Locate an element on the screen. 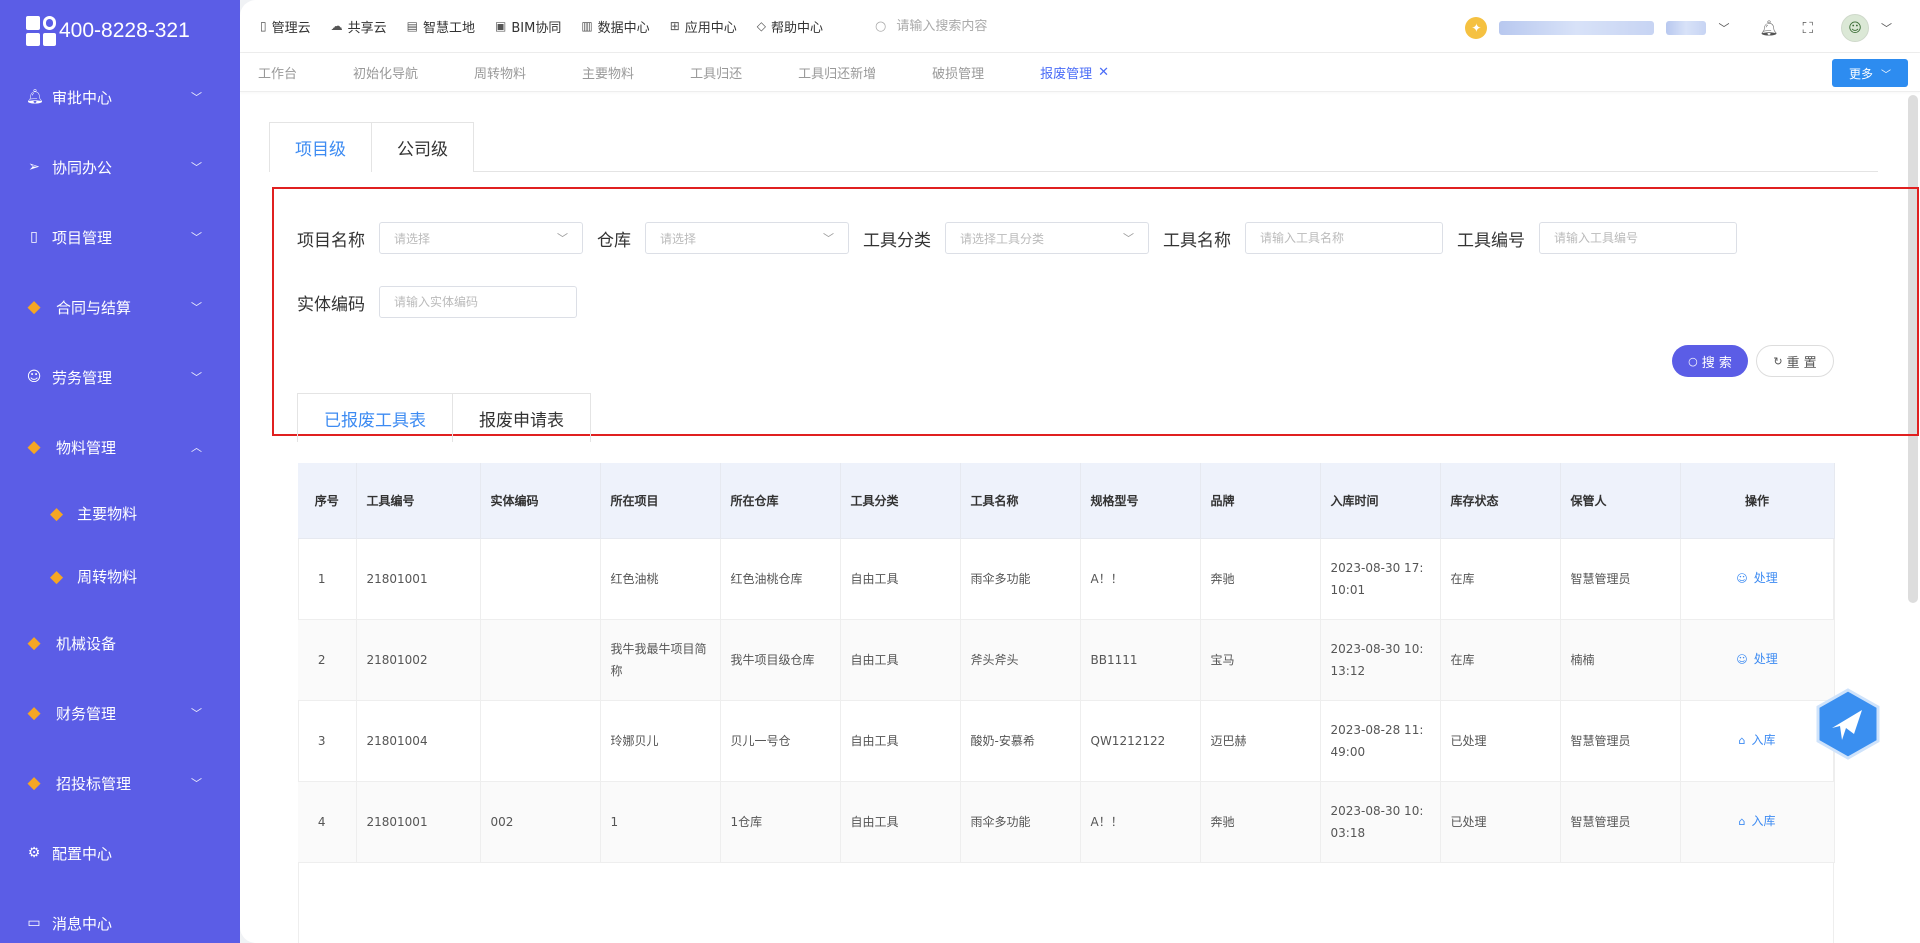  notification-bell-icon: 🔔︎ is located at coordinates (1768, 28).